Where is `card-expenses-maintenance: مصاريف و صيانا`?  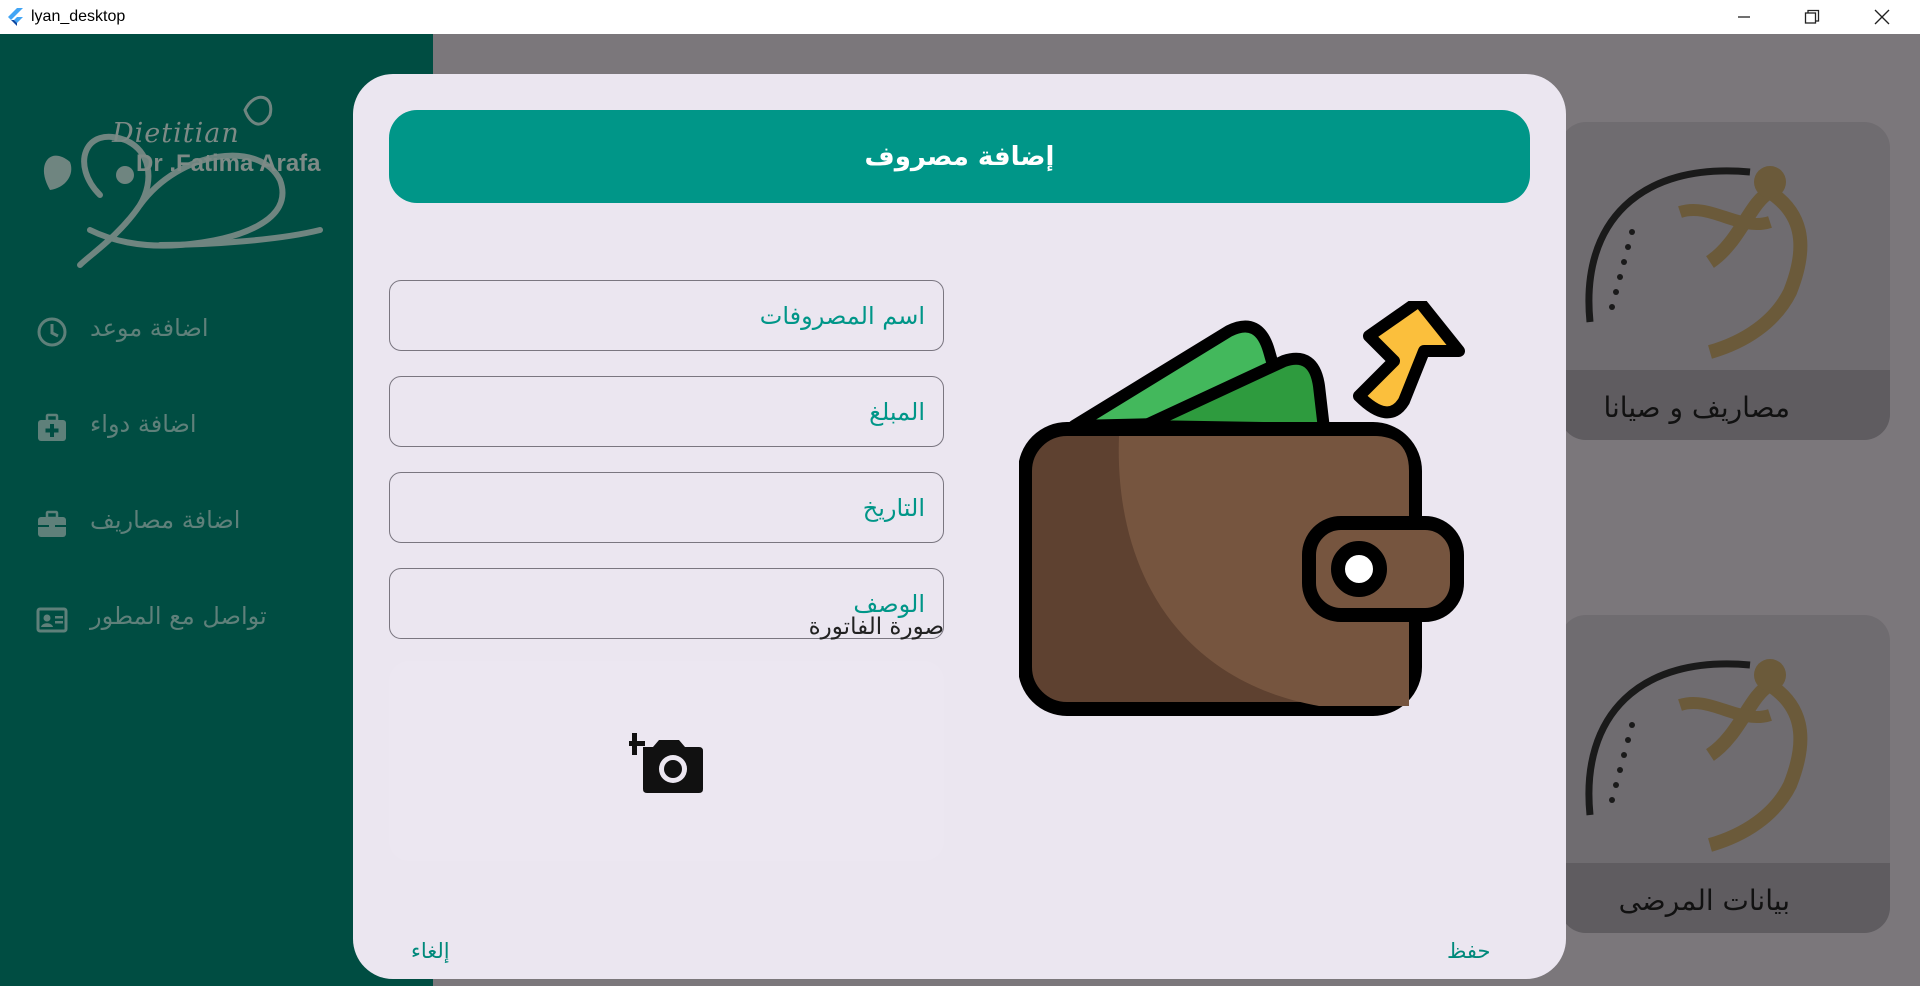 card-expenses-maintenance: مصاريف و صيانا is located at coordinates (1725, 281).